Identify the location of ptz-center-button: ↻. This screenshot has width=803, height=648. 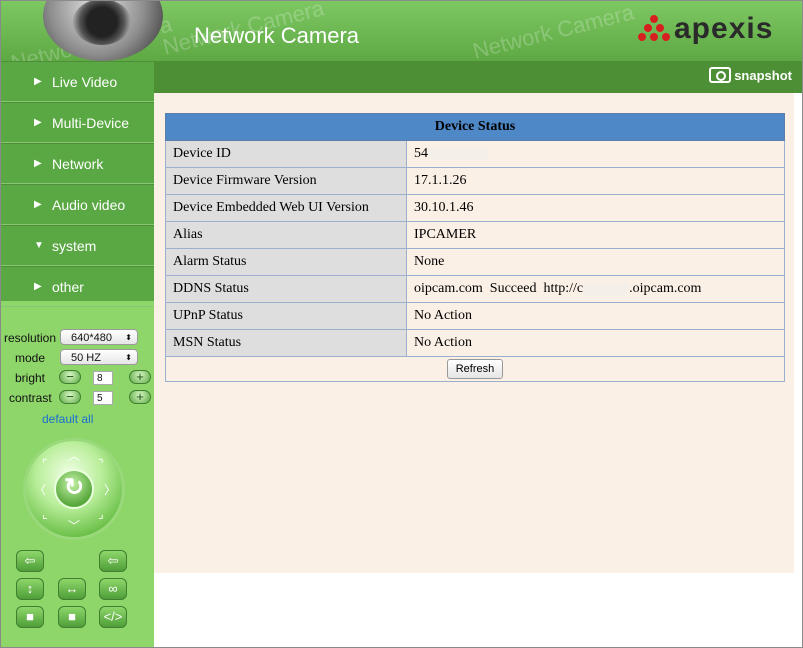
(74, 489).